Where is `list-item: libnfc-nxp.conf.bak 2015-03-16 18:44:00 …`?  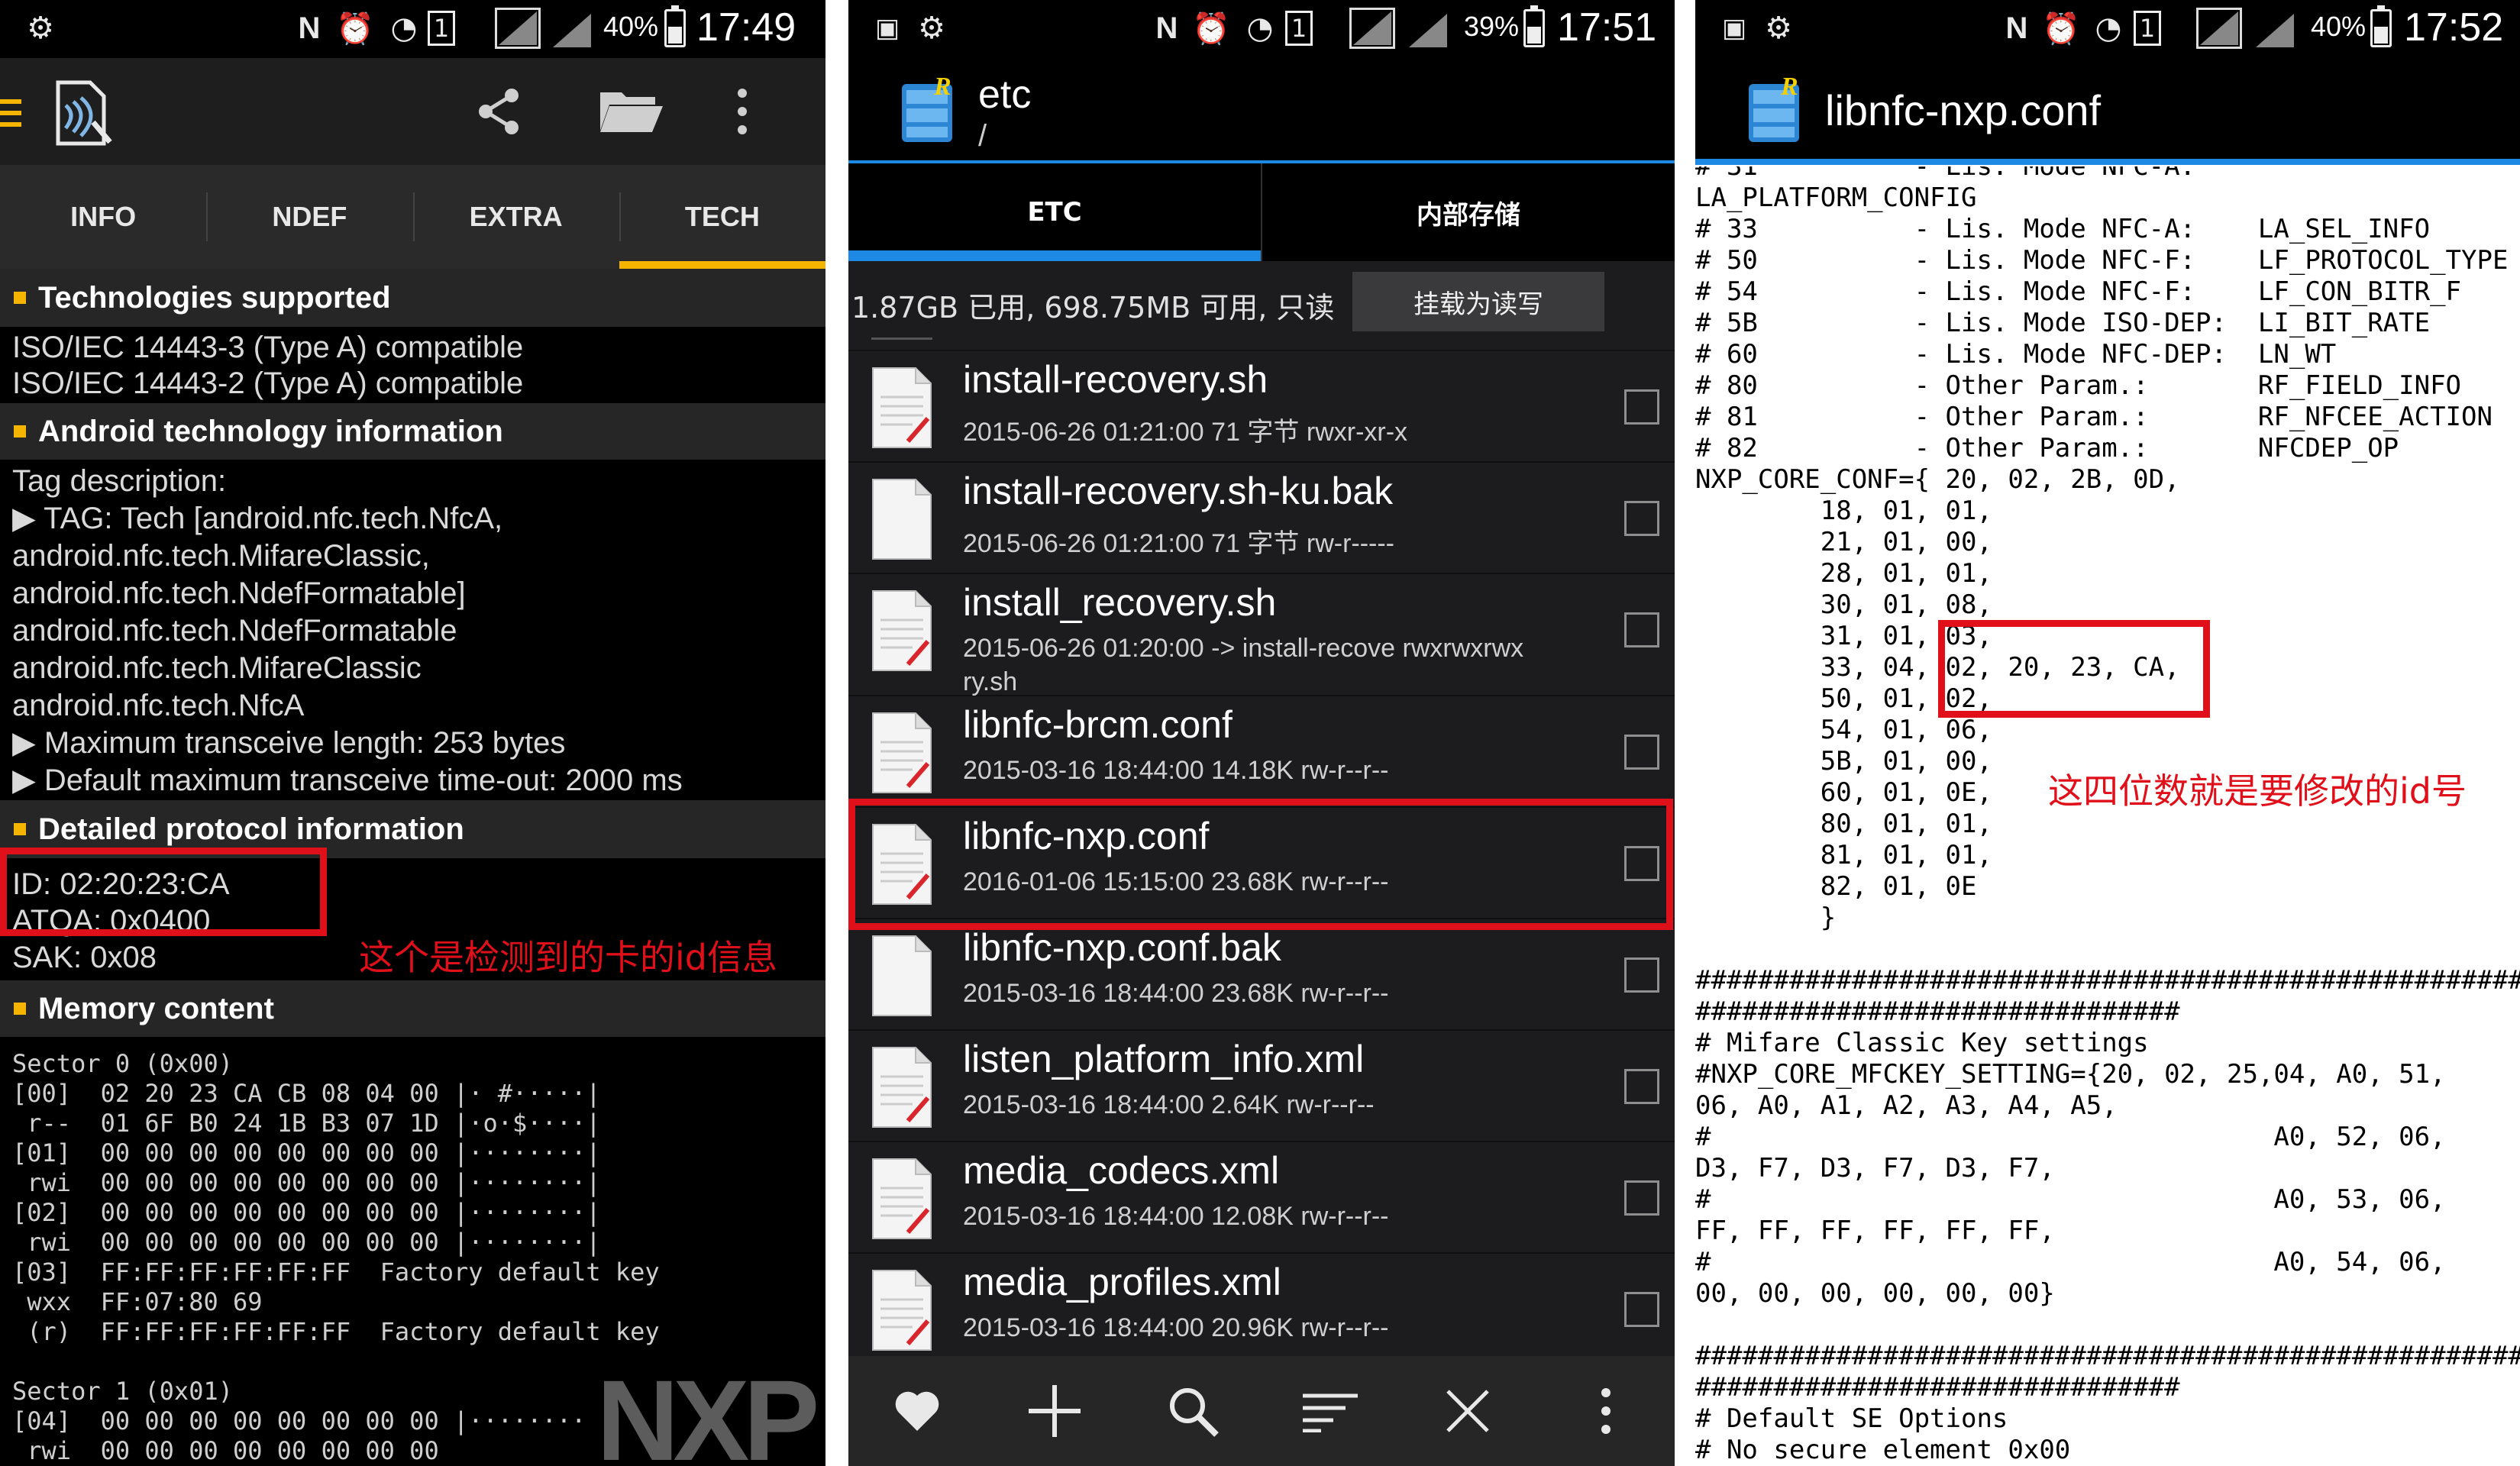
list-item: libnfc-nxp.conf.bak 2015-03-16 18:44:00 … is located at coordinates (1261, 975).